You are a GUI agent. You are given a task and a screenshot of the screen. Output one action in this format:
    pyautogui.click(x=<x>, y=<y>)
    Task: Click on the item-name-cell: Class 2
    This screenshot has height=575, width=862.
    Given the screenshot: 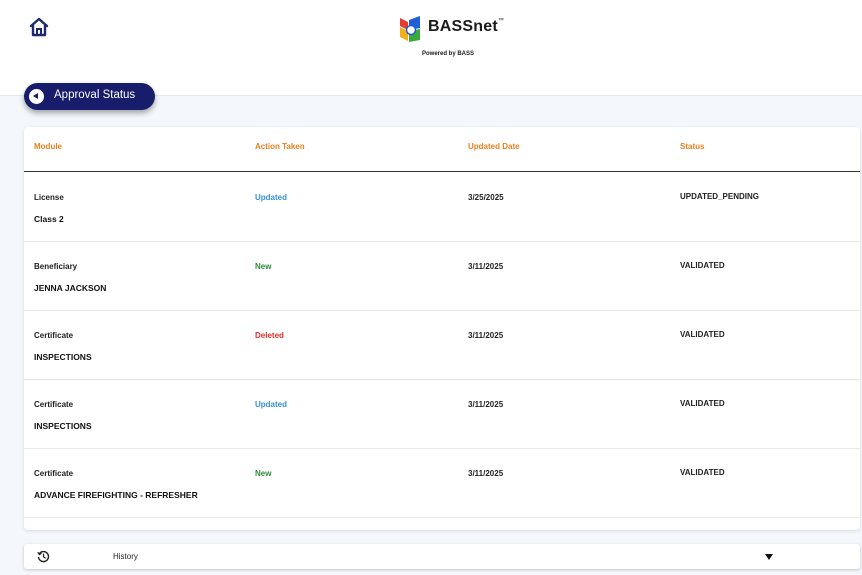 What is the action you would take?
    pyautogui.click(x=49, y=219)
    